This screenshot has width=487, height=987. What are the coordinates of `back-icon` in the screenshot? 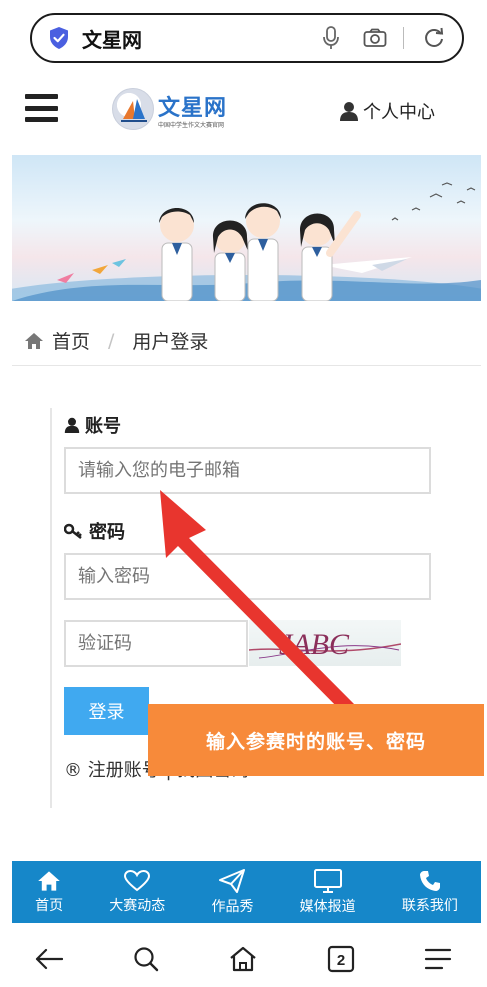 It's located at (49, 959).